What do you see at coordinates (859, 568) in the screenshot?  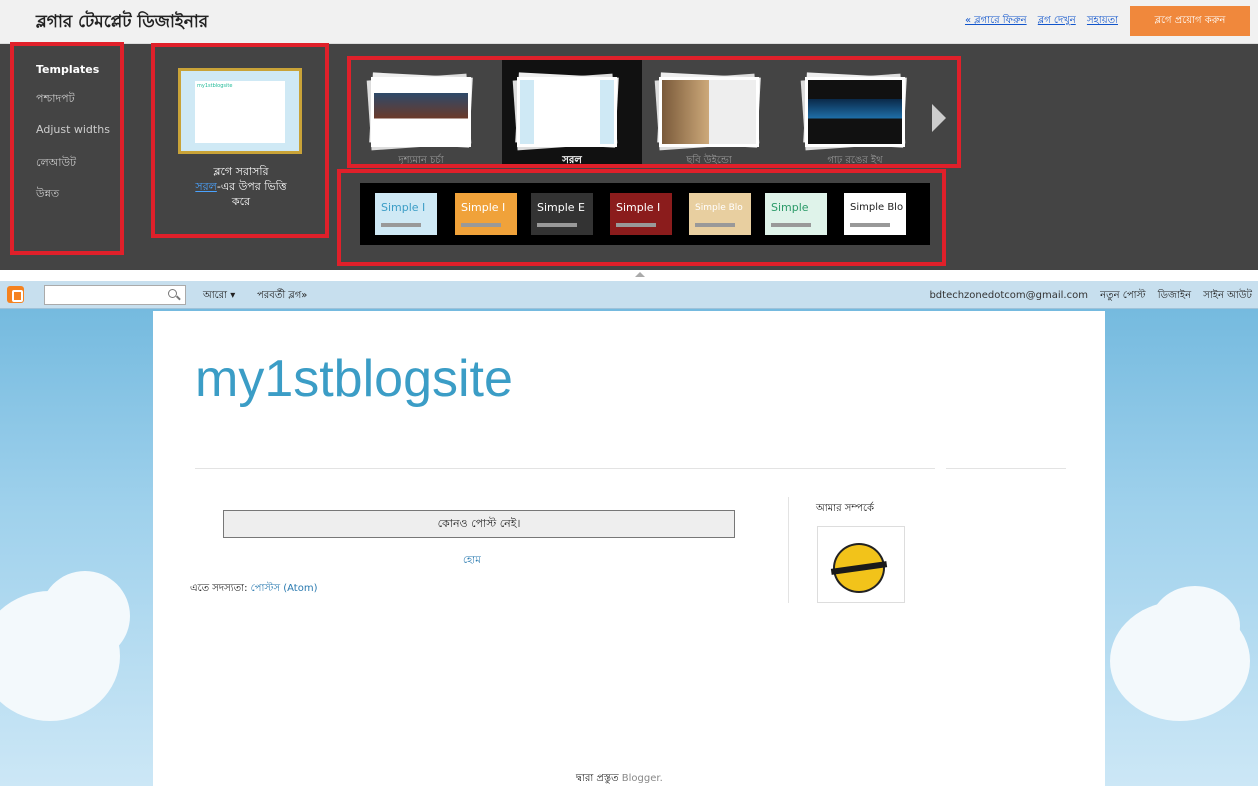 I see `globe-logo-icon` at bounding box center [859, 568].